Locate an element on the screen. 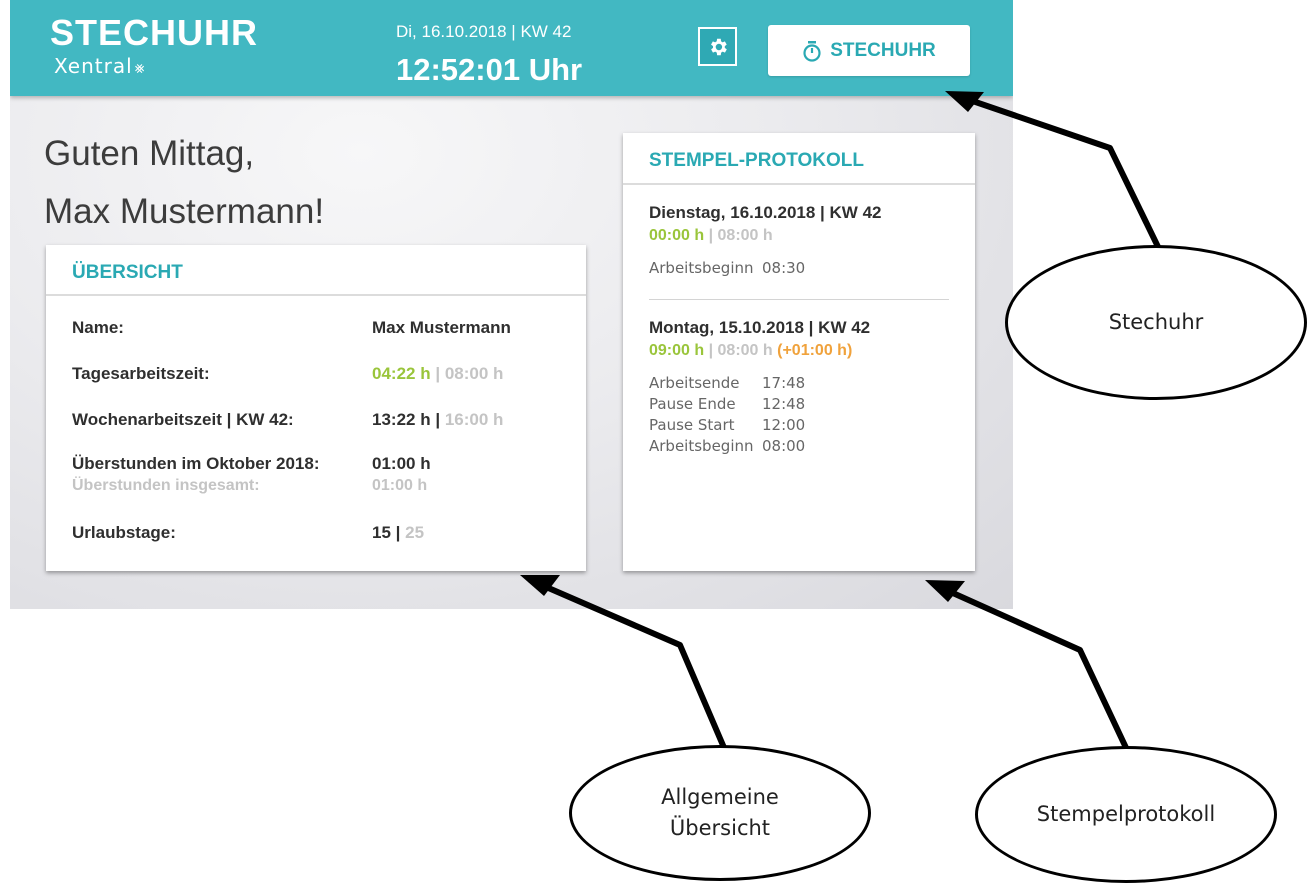 The width and height of the screenshot is (1314, 885). stechuhr-callout-arrow is located at coordinates (1059, 174).